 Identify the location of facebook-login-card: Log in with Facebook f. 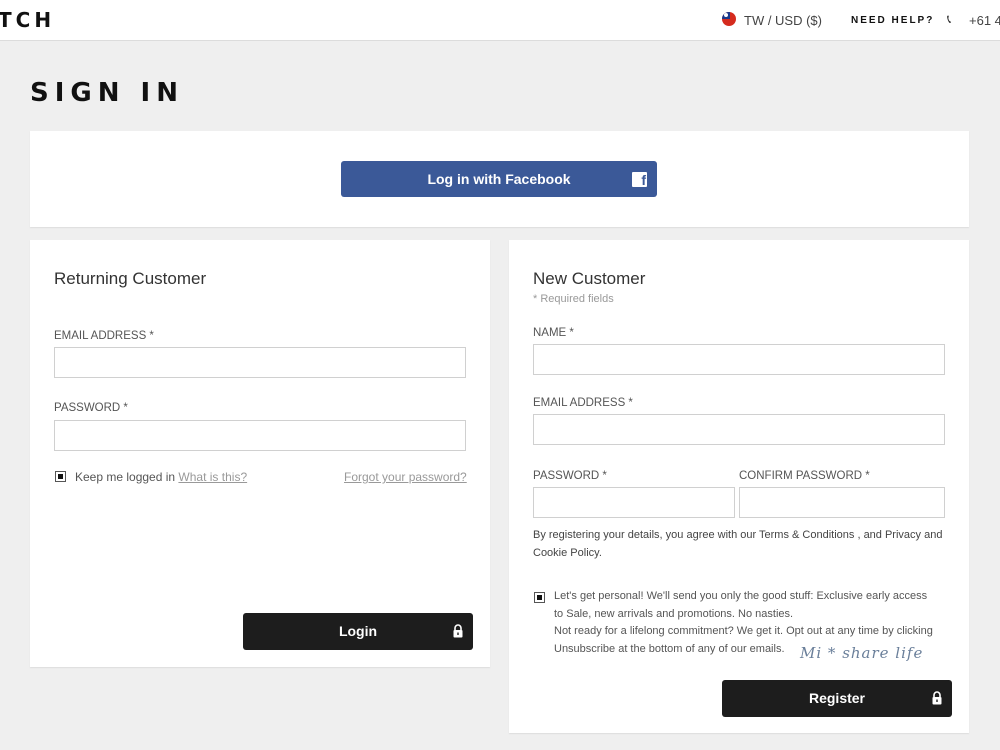
(499, 179).